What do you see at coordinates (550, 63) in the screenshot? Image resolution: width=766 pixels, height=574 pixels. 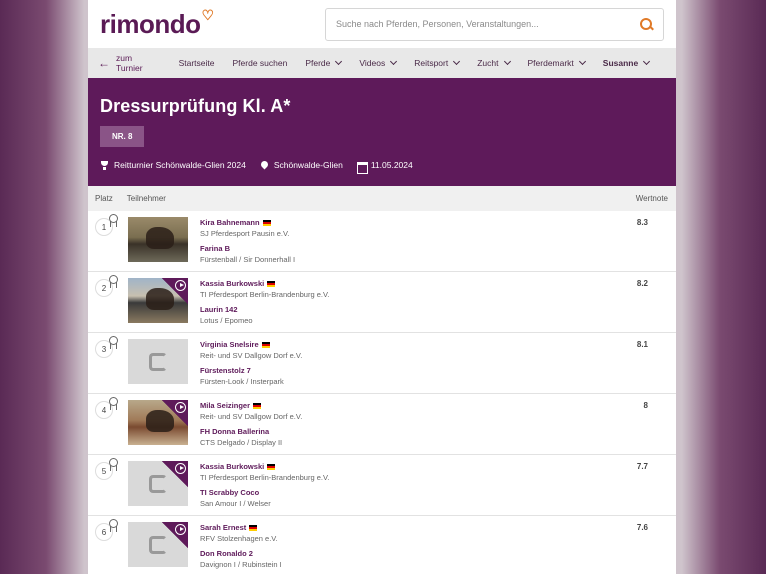 I see `nav-item-label: Pferdemarkt` at bounding box center [550, 63].